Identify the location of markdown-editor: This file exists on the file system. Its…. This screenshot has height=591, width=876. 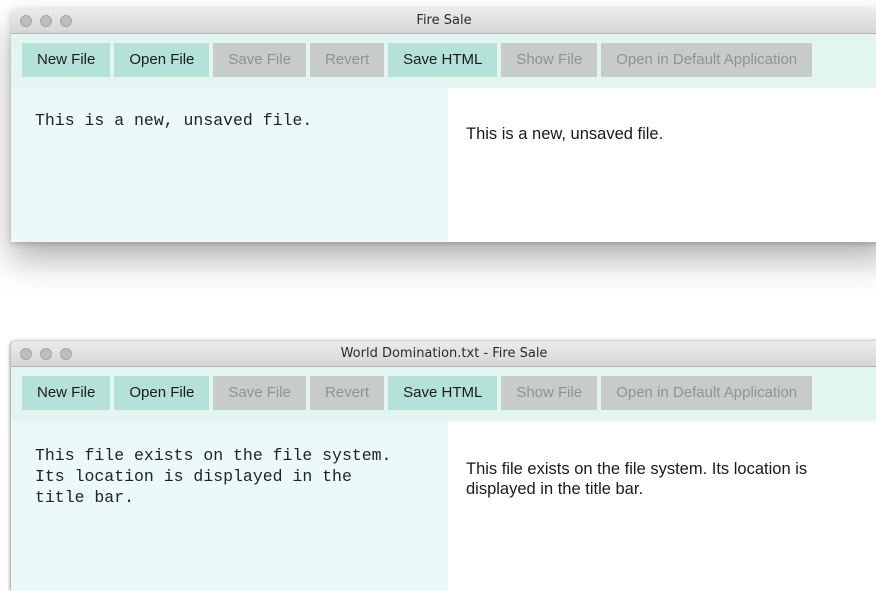
(229, 506).